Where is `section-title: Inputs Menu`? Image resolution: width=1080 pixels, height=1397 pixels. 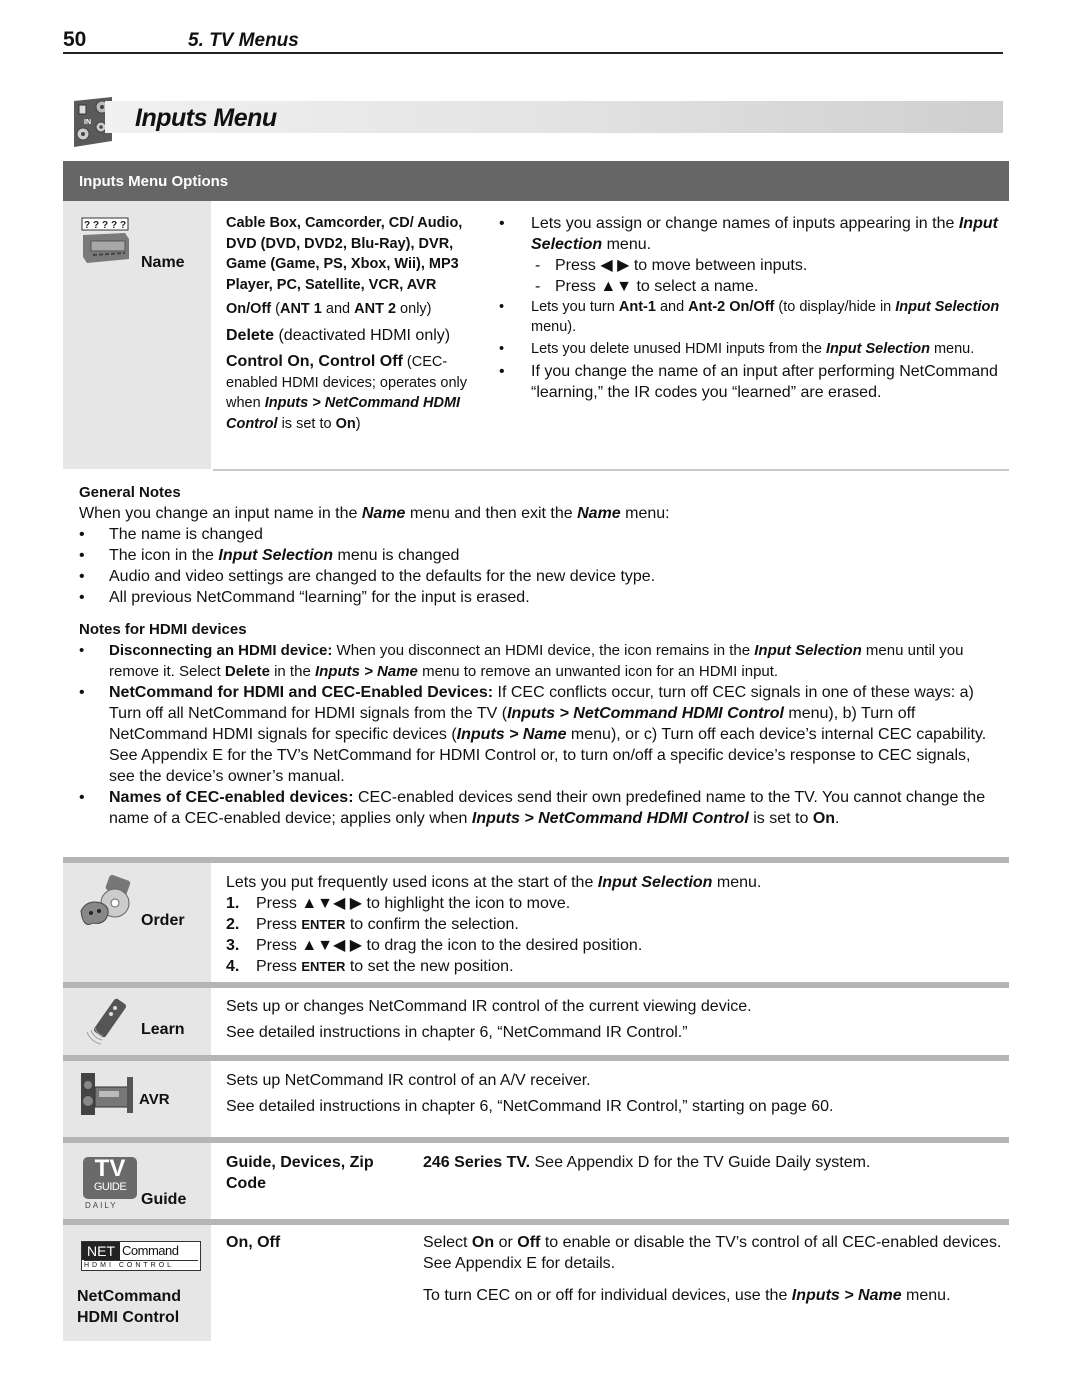 section-title: Inputs Menu is located at coordinates (206, 118).